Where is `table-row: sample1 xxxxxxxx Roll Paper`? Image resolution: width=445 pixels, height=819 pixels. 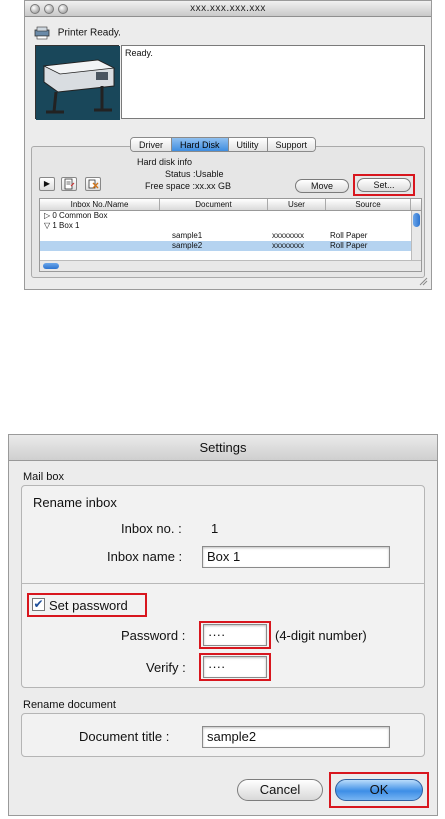 table-row: sample1 xxxxxxxx Roll Paper is located at coordinates (230, 236).